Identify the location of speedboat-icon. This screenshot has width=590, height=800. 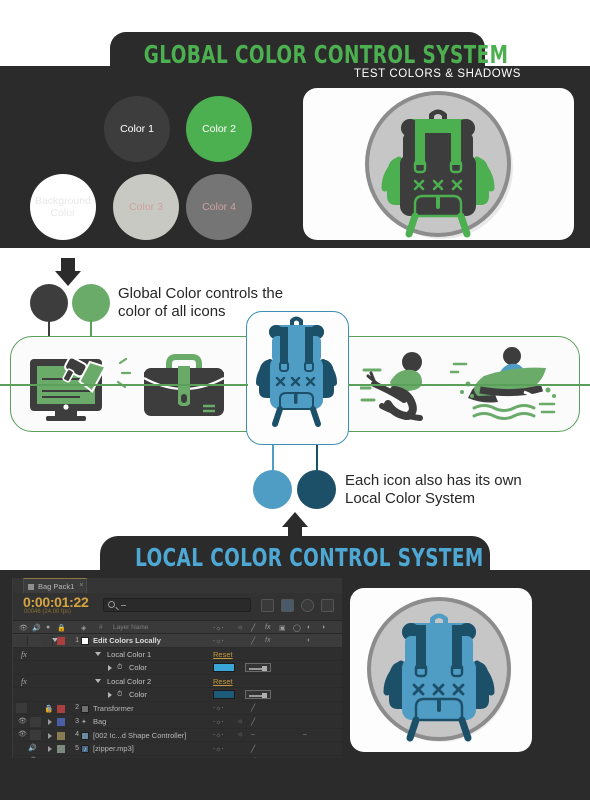
(505, 386).